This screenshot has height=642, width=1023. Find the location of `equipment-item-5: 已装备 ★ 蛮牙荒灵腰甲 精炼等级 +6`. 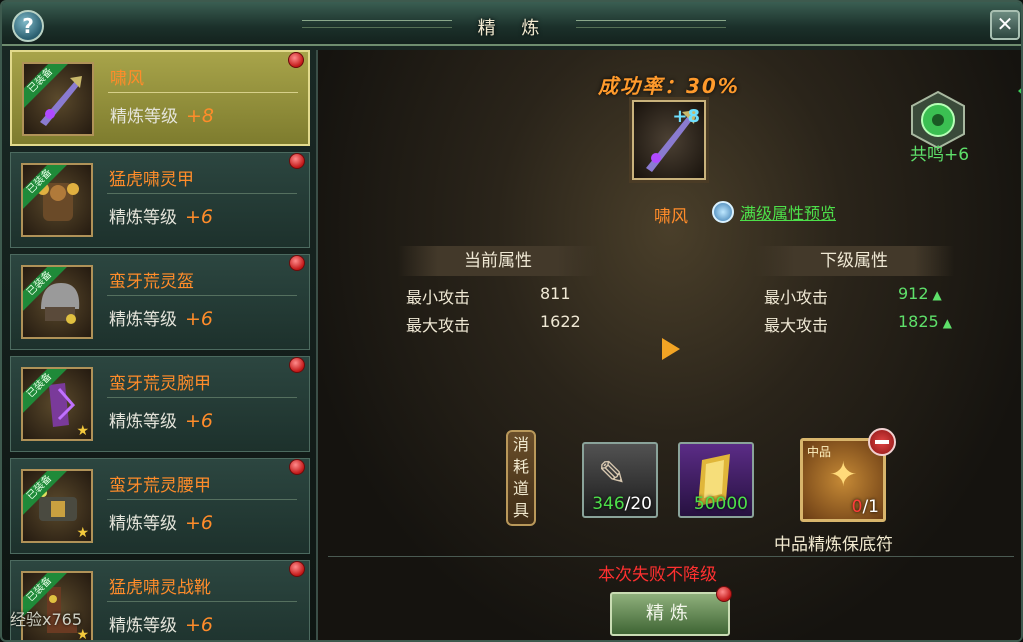

equipment-item-5: 已装备 ★ 蛮牙荒灵腰甲 精炼等级 +6 is located at coordinates (160, 506).